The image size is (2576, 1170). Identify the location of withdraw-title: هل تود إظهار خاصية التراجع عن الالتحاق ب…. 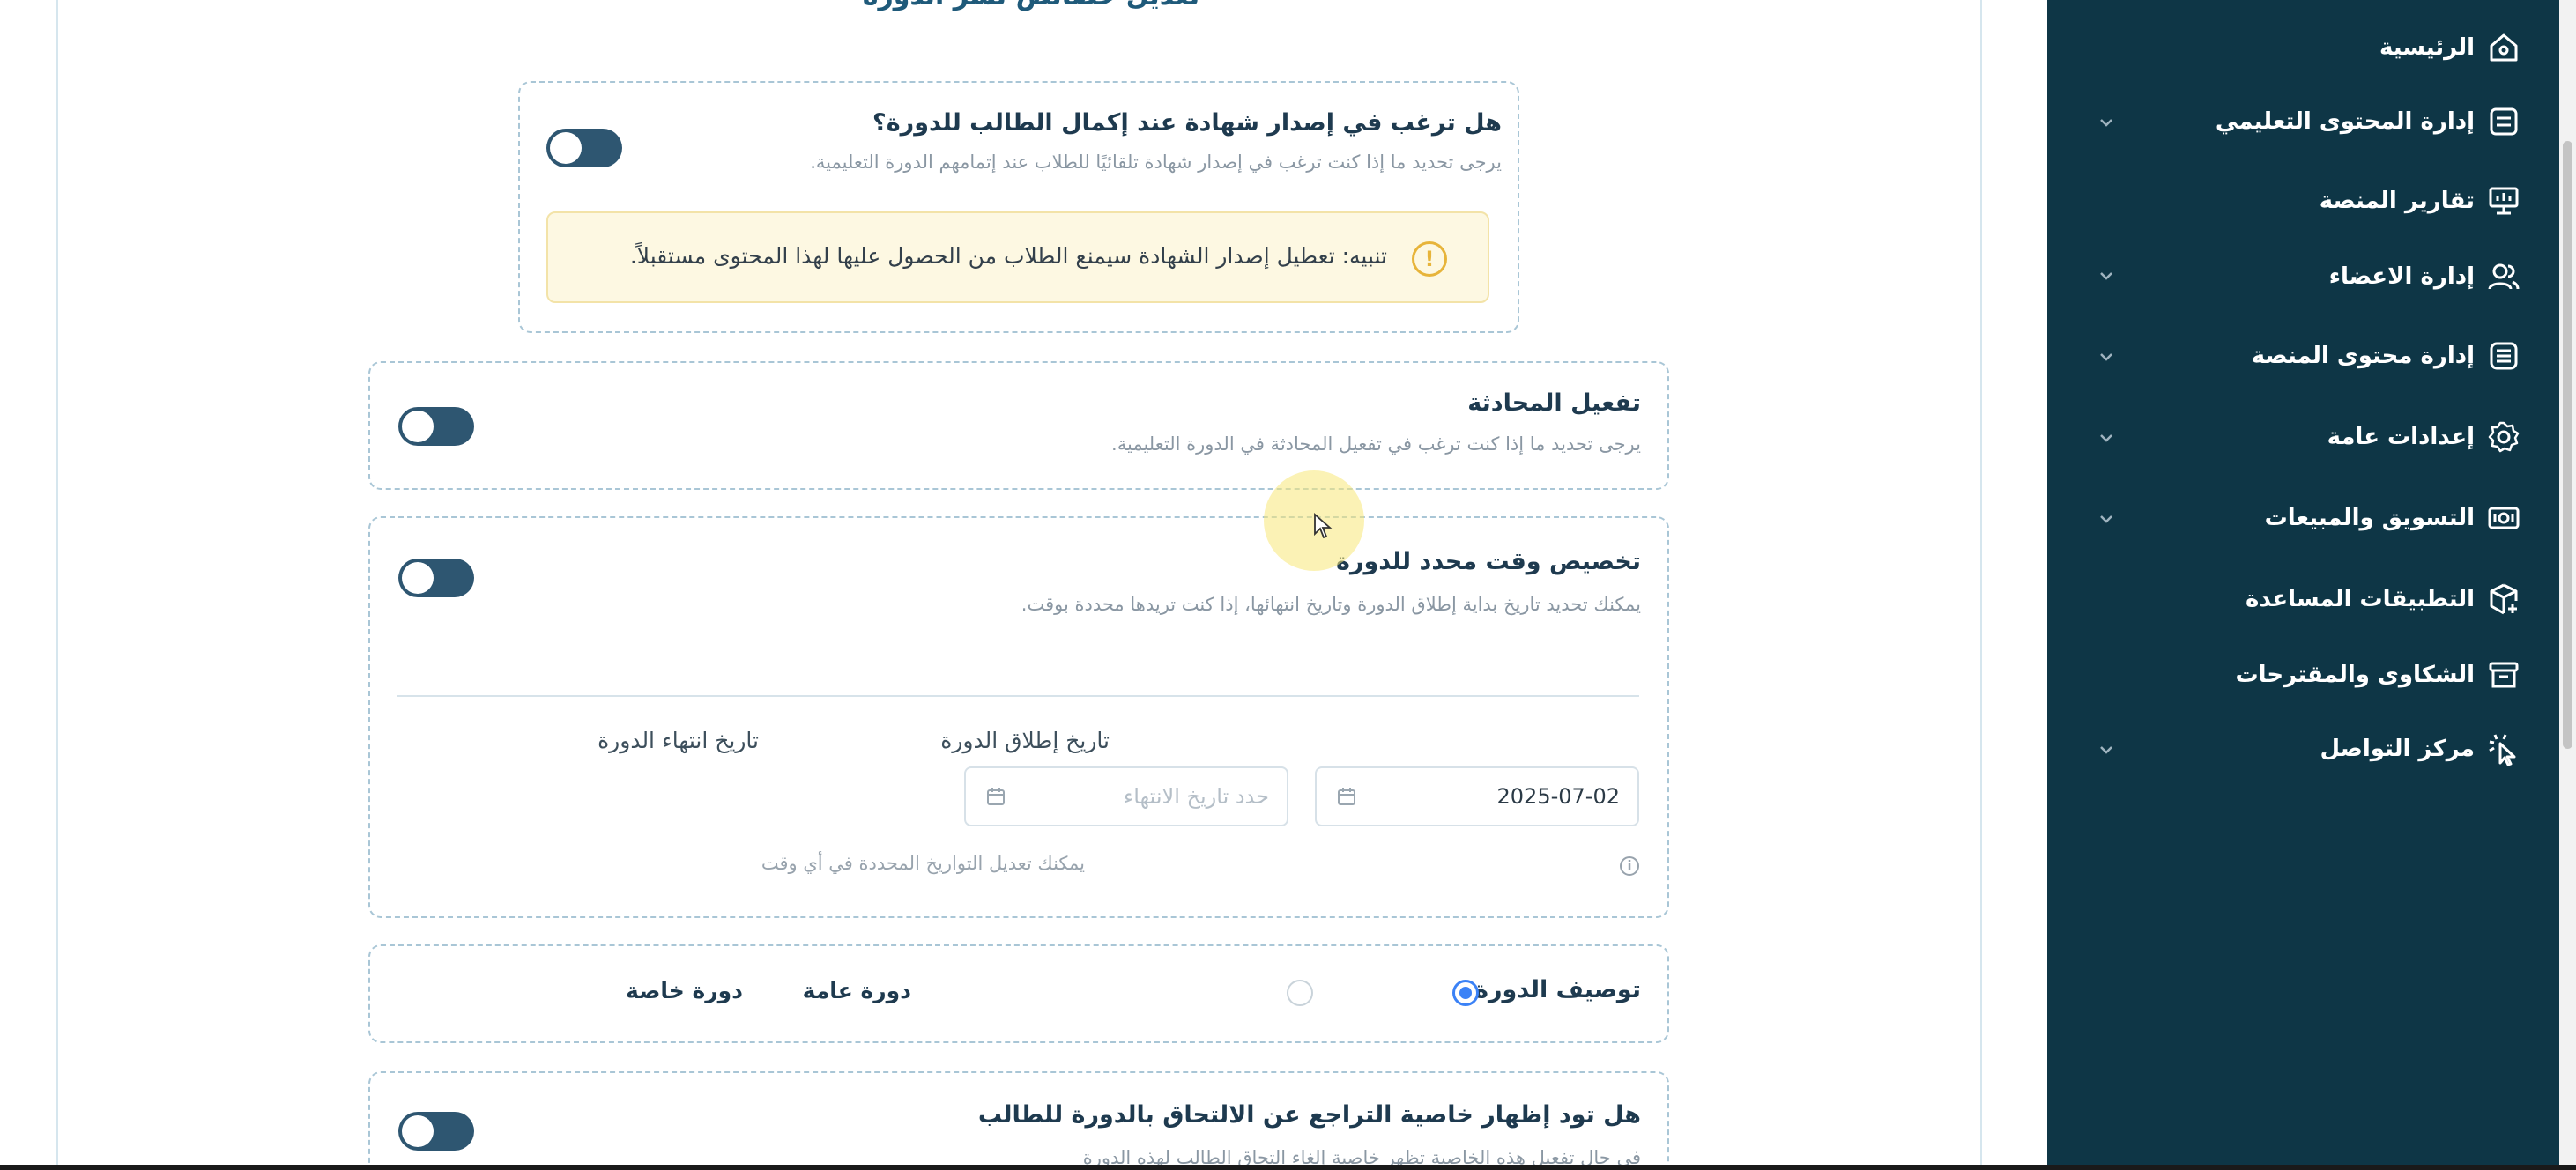
(1309, 1115).